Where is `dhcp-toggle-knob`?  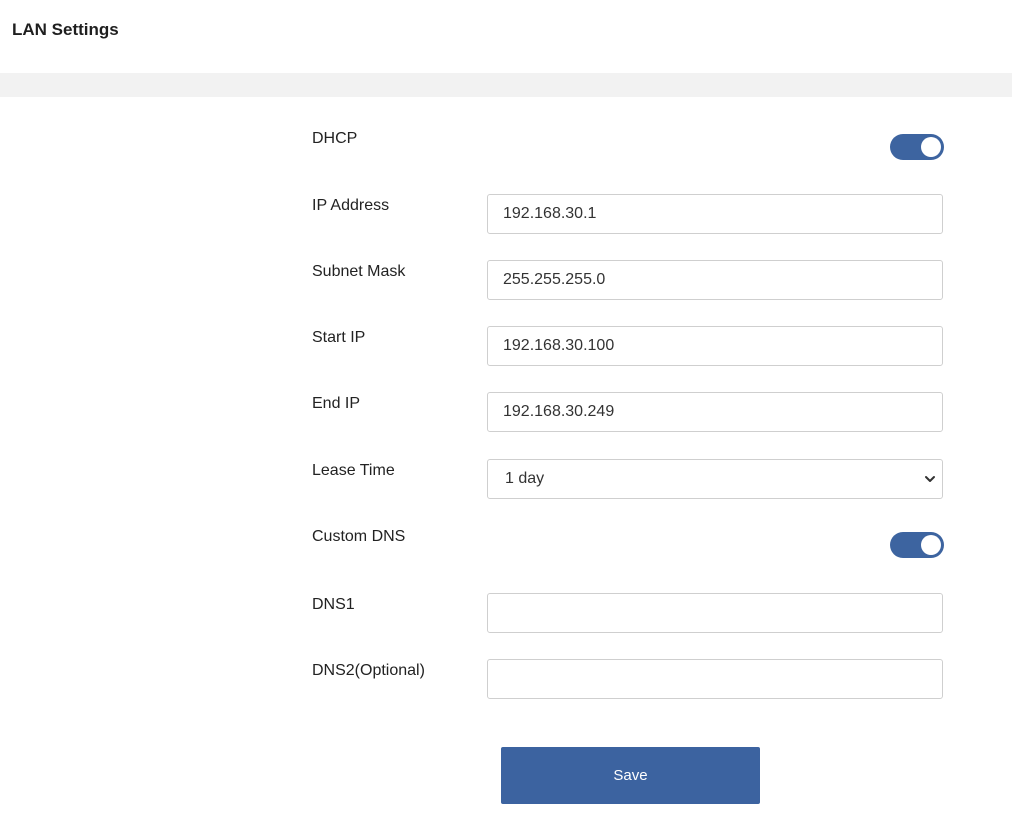 dhcp-toggle-knob is located at coordinates (931, 147).